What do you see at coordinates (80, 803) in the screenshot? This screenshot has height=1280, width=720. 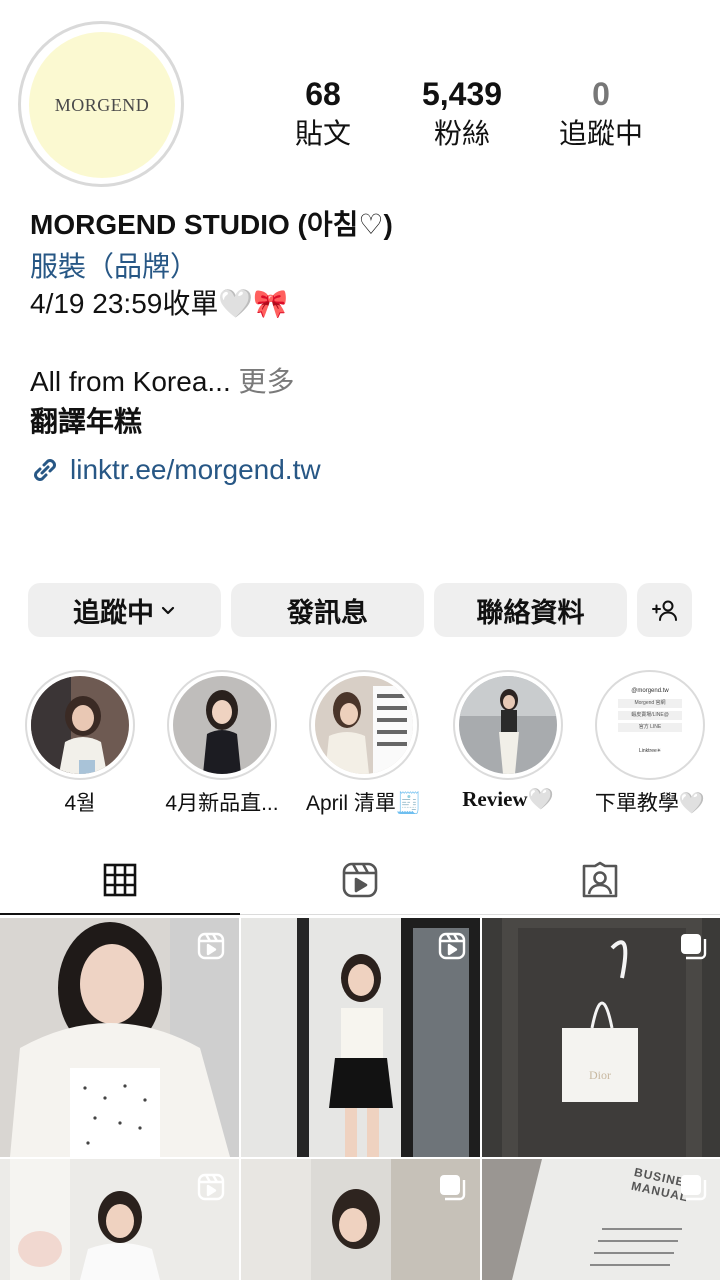 I see `highlight-1-label: 4월` at bounding box center [80, 803].